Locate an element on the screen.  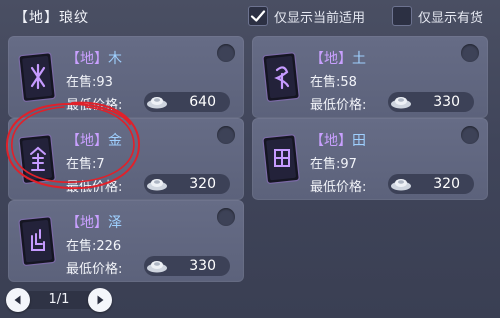
pagination: 1/1 is located at coordinates (59, 300).